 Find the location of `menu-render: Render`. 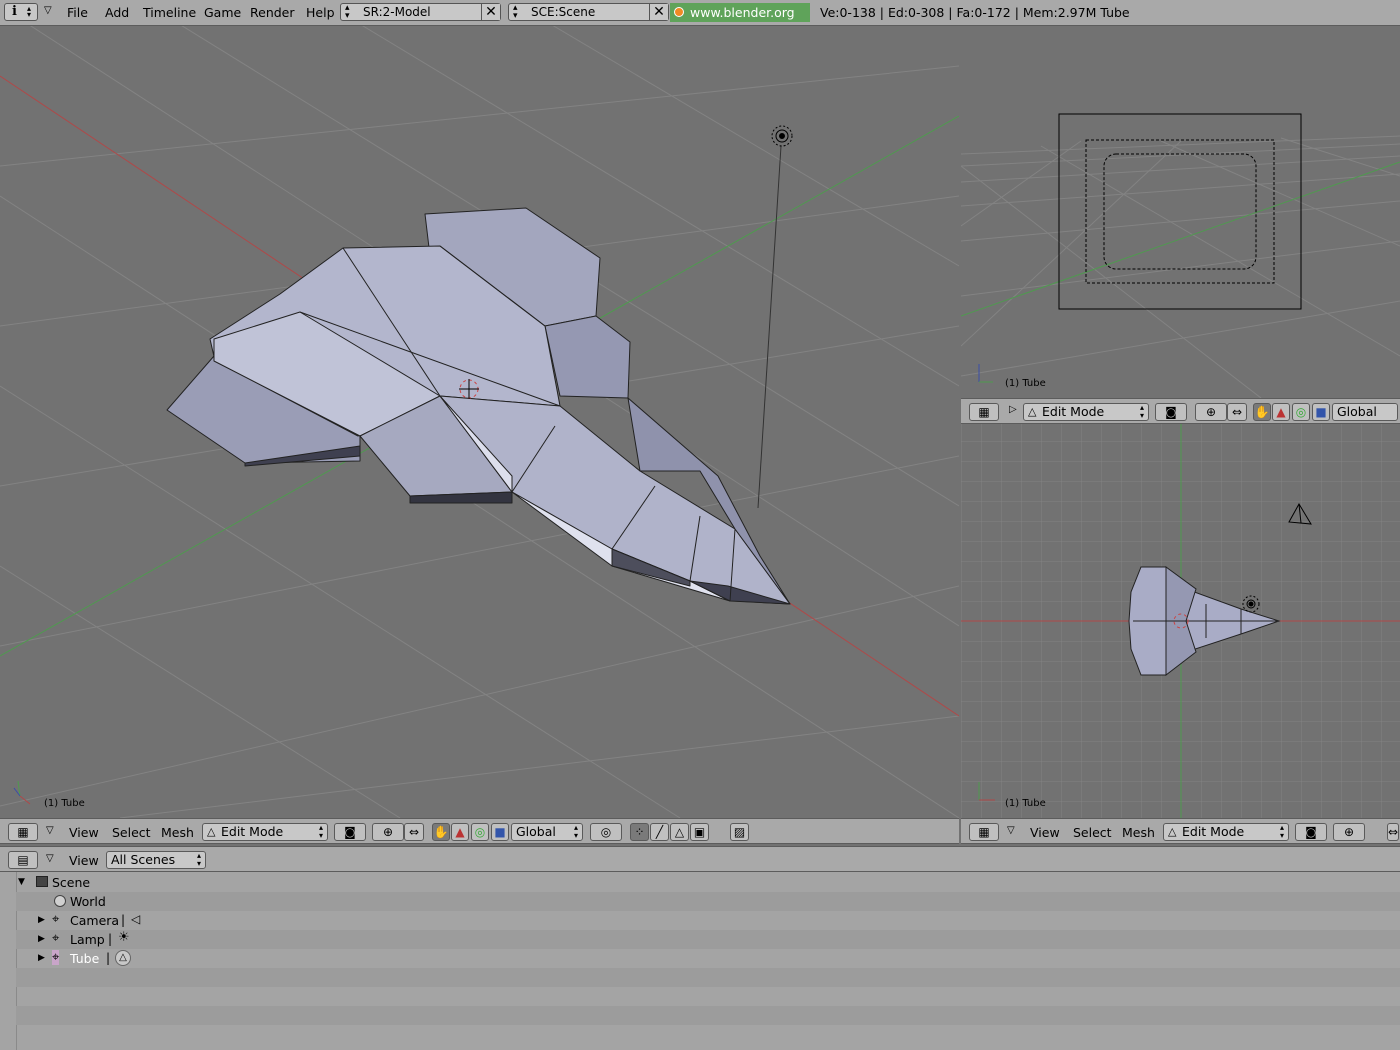

menu-render: Render is located at coordinates (272, 12).